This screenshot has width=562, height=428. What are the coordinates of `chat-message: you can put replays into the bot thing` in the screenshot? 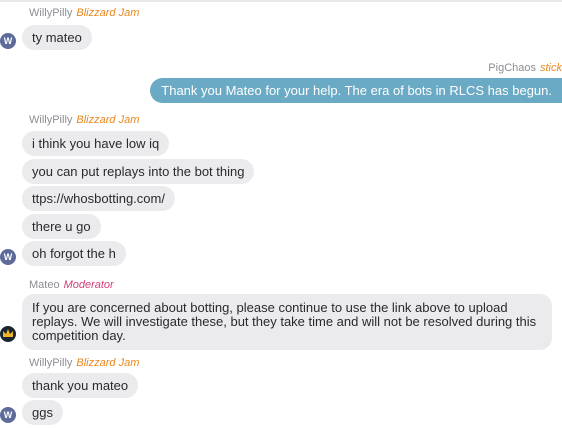 It's located at (138, 171).